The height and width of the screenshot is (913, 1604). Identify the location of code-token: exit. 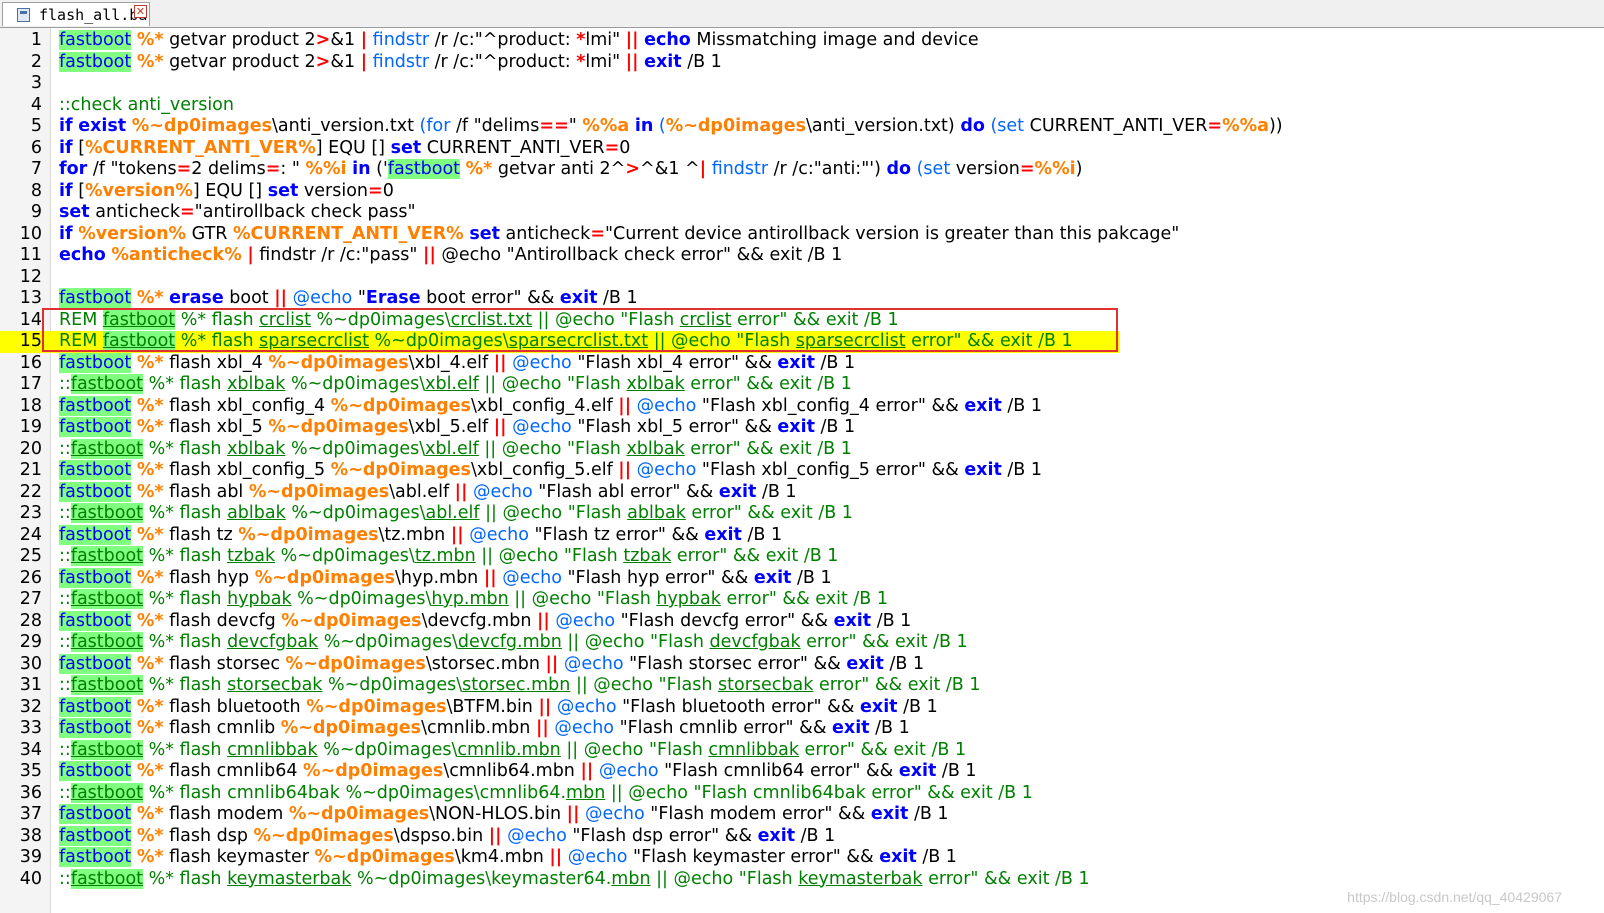
(865, 663).